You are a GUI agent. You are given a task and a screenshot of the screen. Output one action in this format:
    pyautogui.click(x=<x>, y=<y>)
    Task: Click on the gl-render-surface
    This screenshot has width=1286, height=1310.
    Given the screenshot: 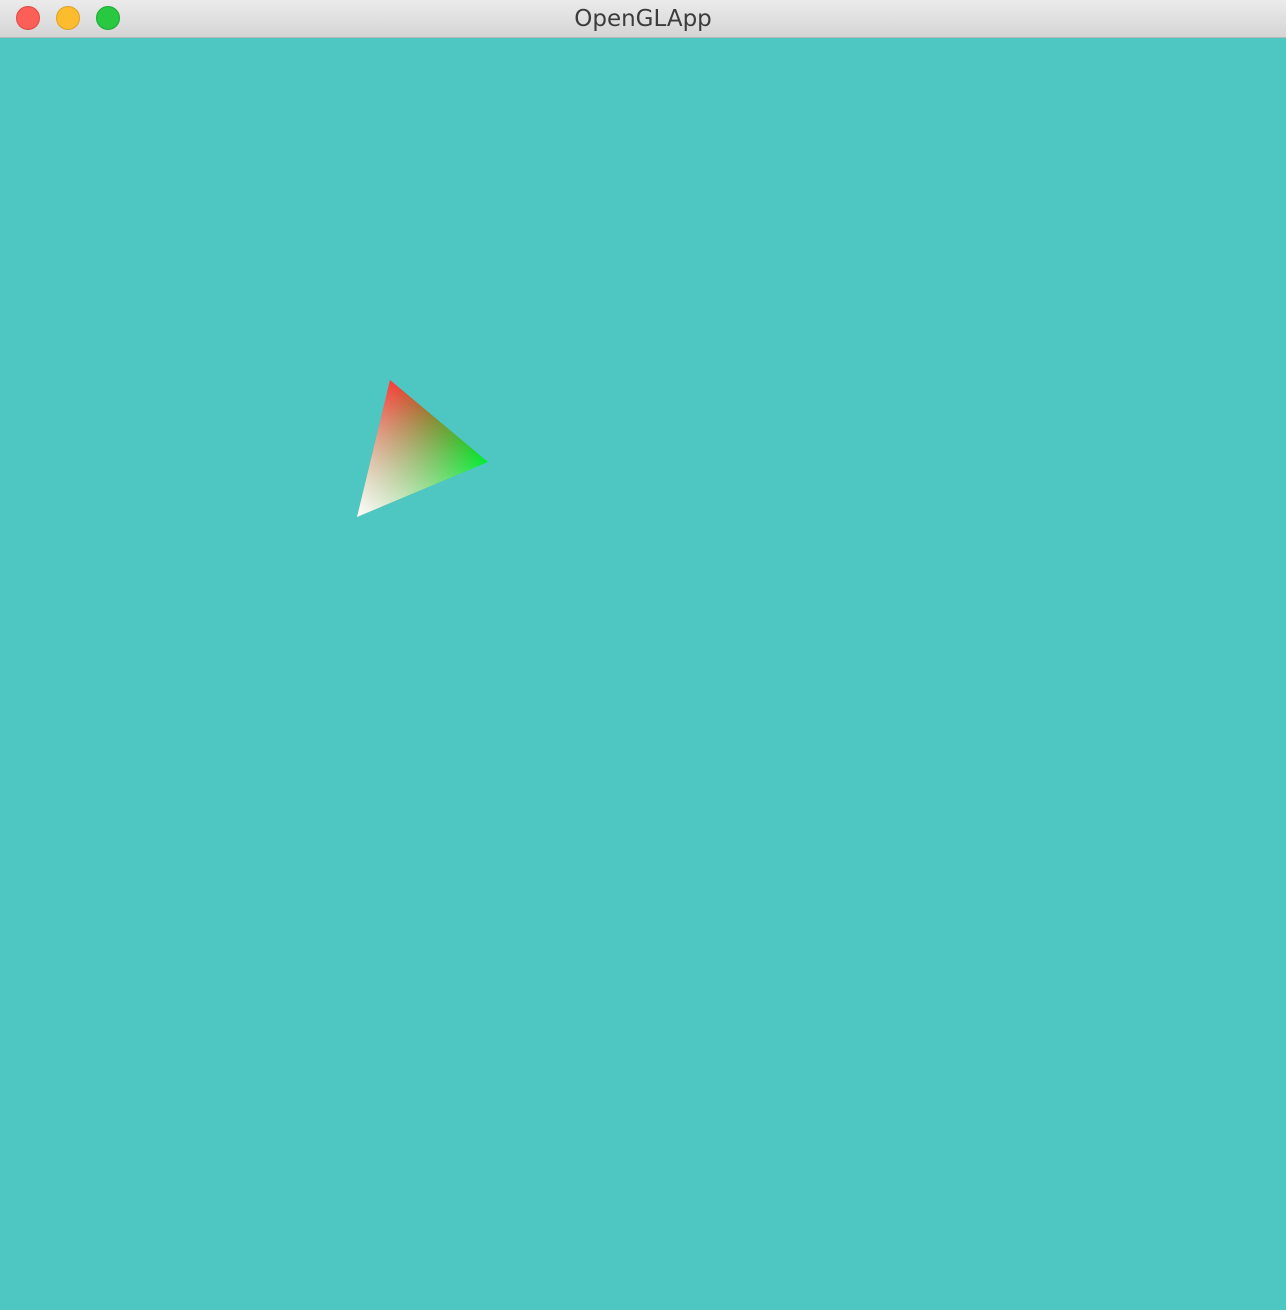 What is the action you would take?
    pyautogui.click(x=422, y=448)
    